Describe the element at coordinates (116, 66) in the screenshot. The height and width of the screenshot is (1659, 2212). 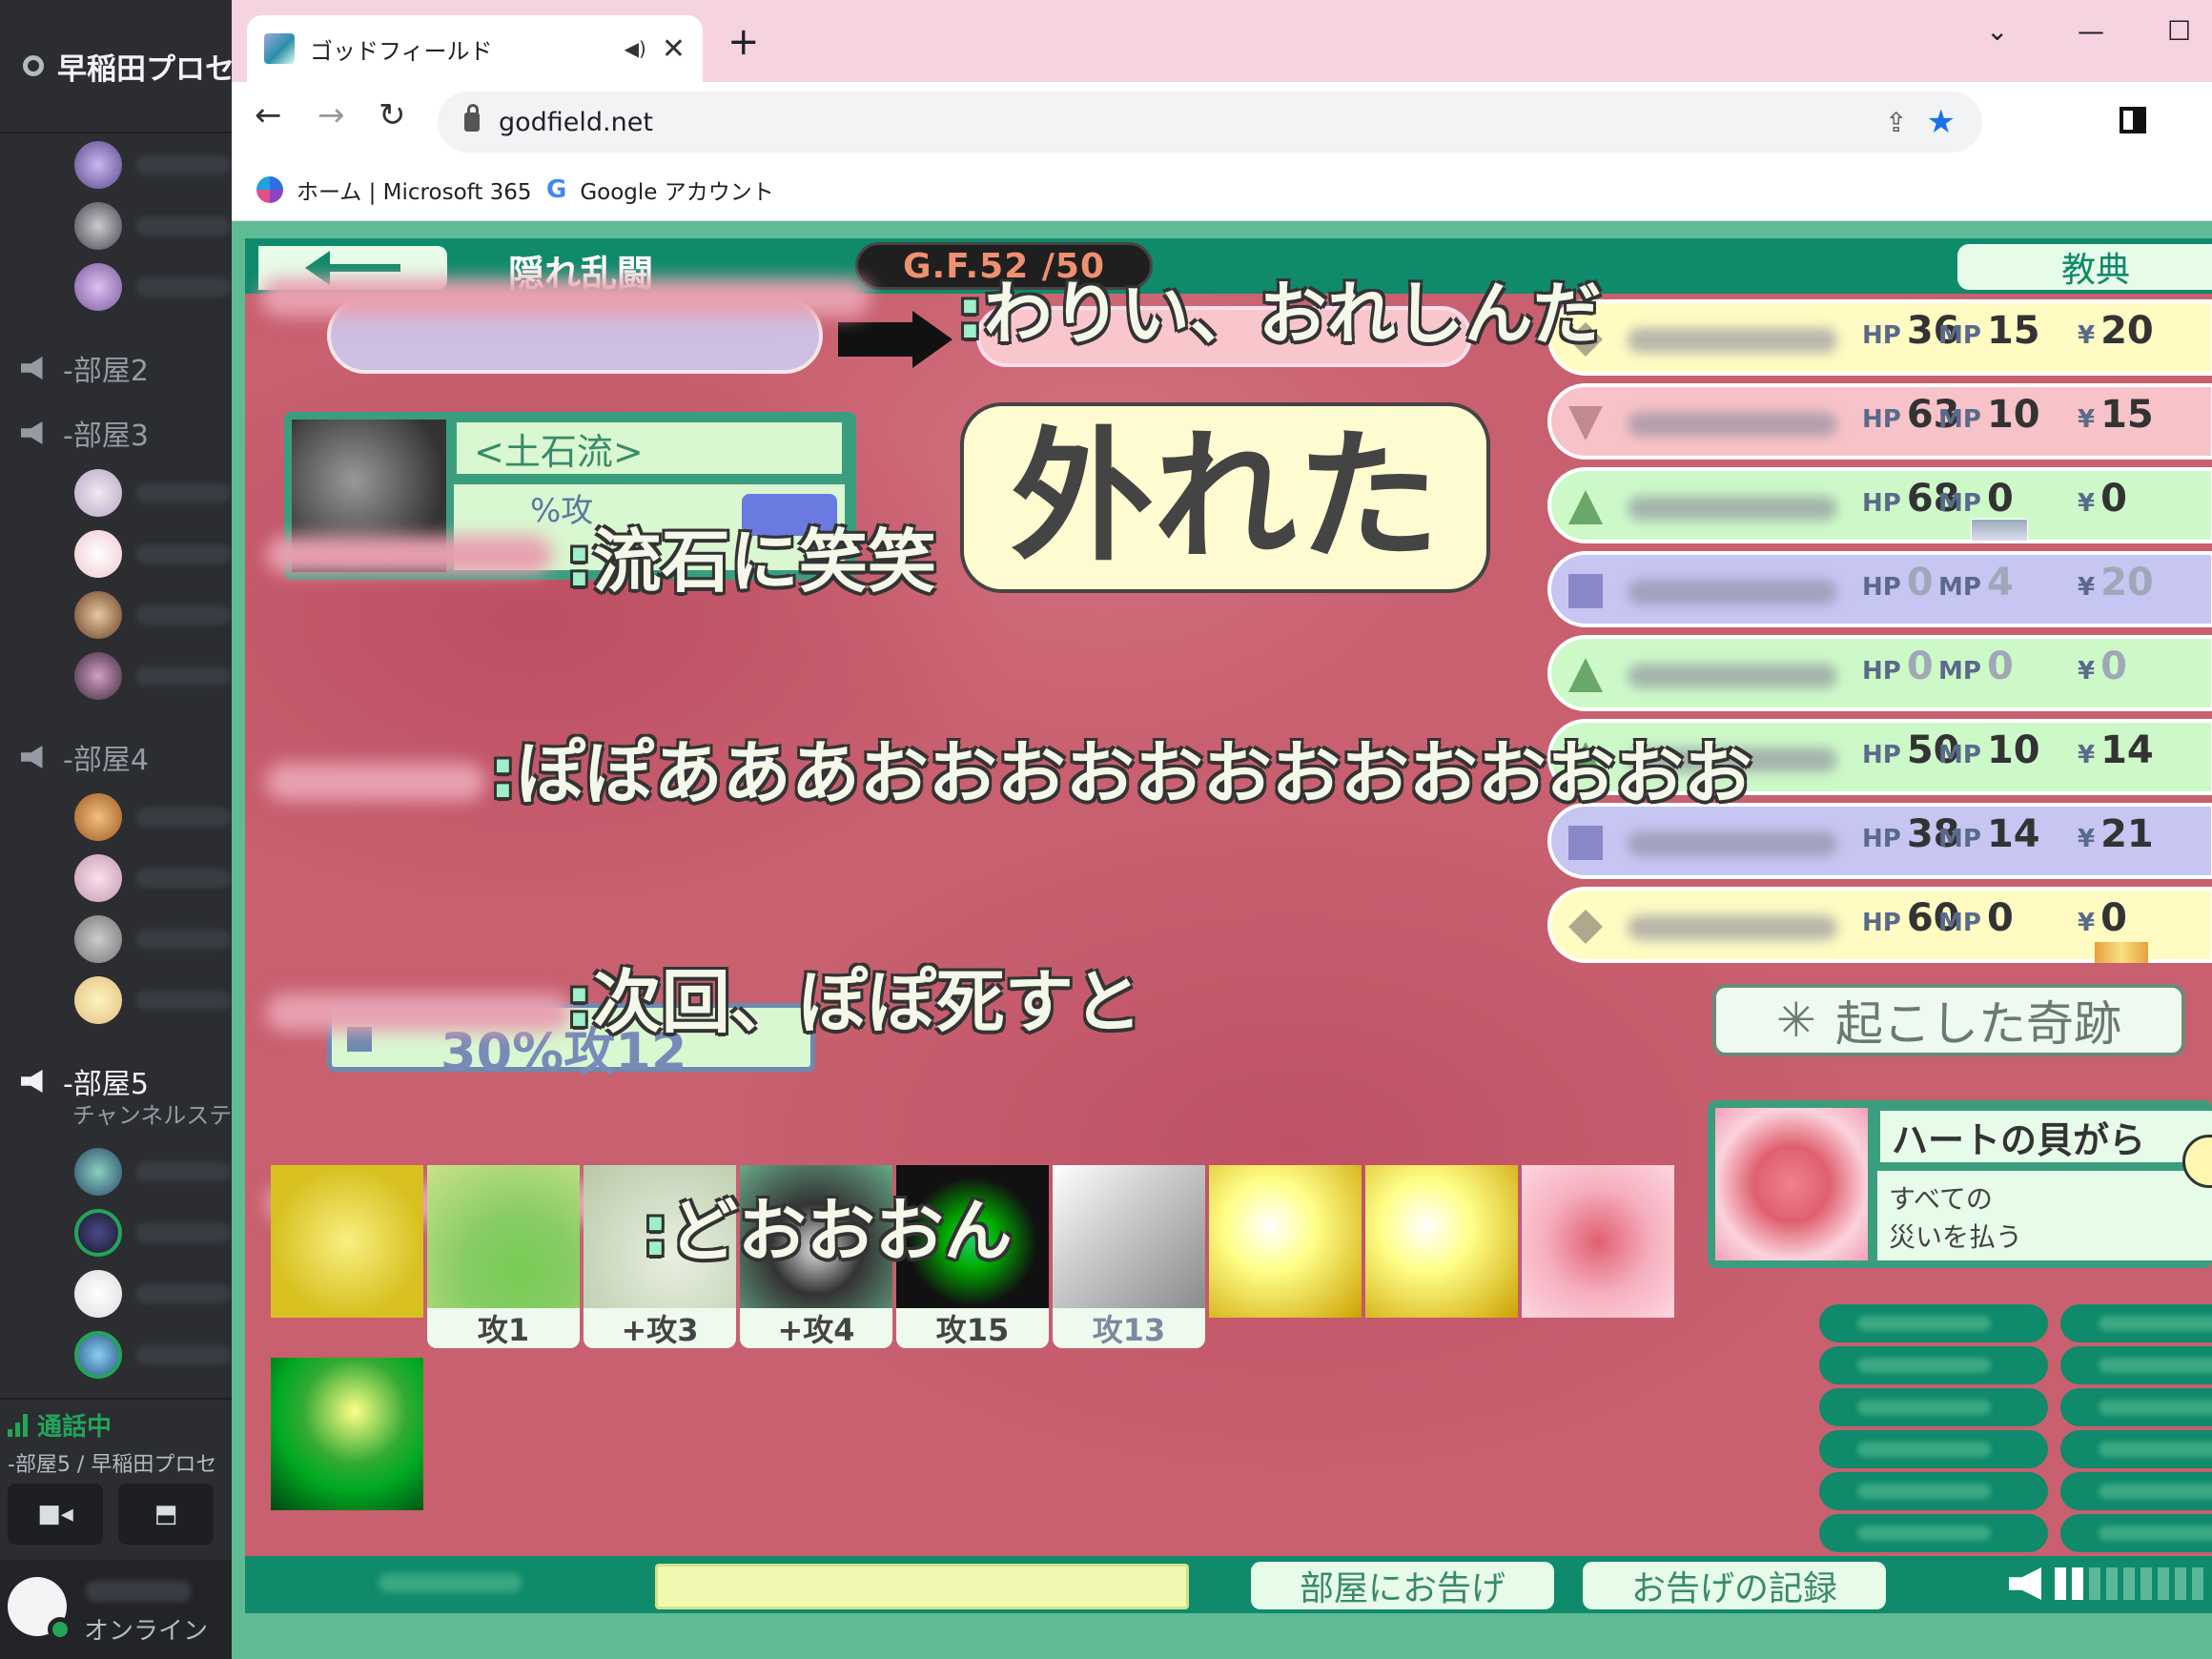
I see `server-header: 早稲田プロセ` at that location.